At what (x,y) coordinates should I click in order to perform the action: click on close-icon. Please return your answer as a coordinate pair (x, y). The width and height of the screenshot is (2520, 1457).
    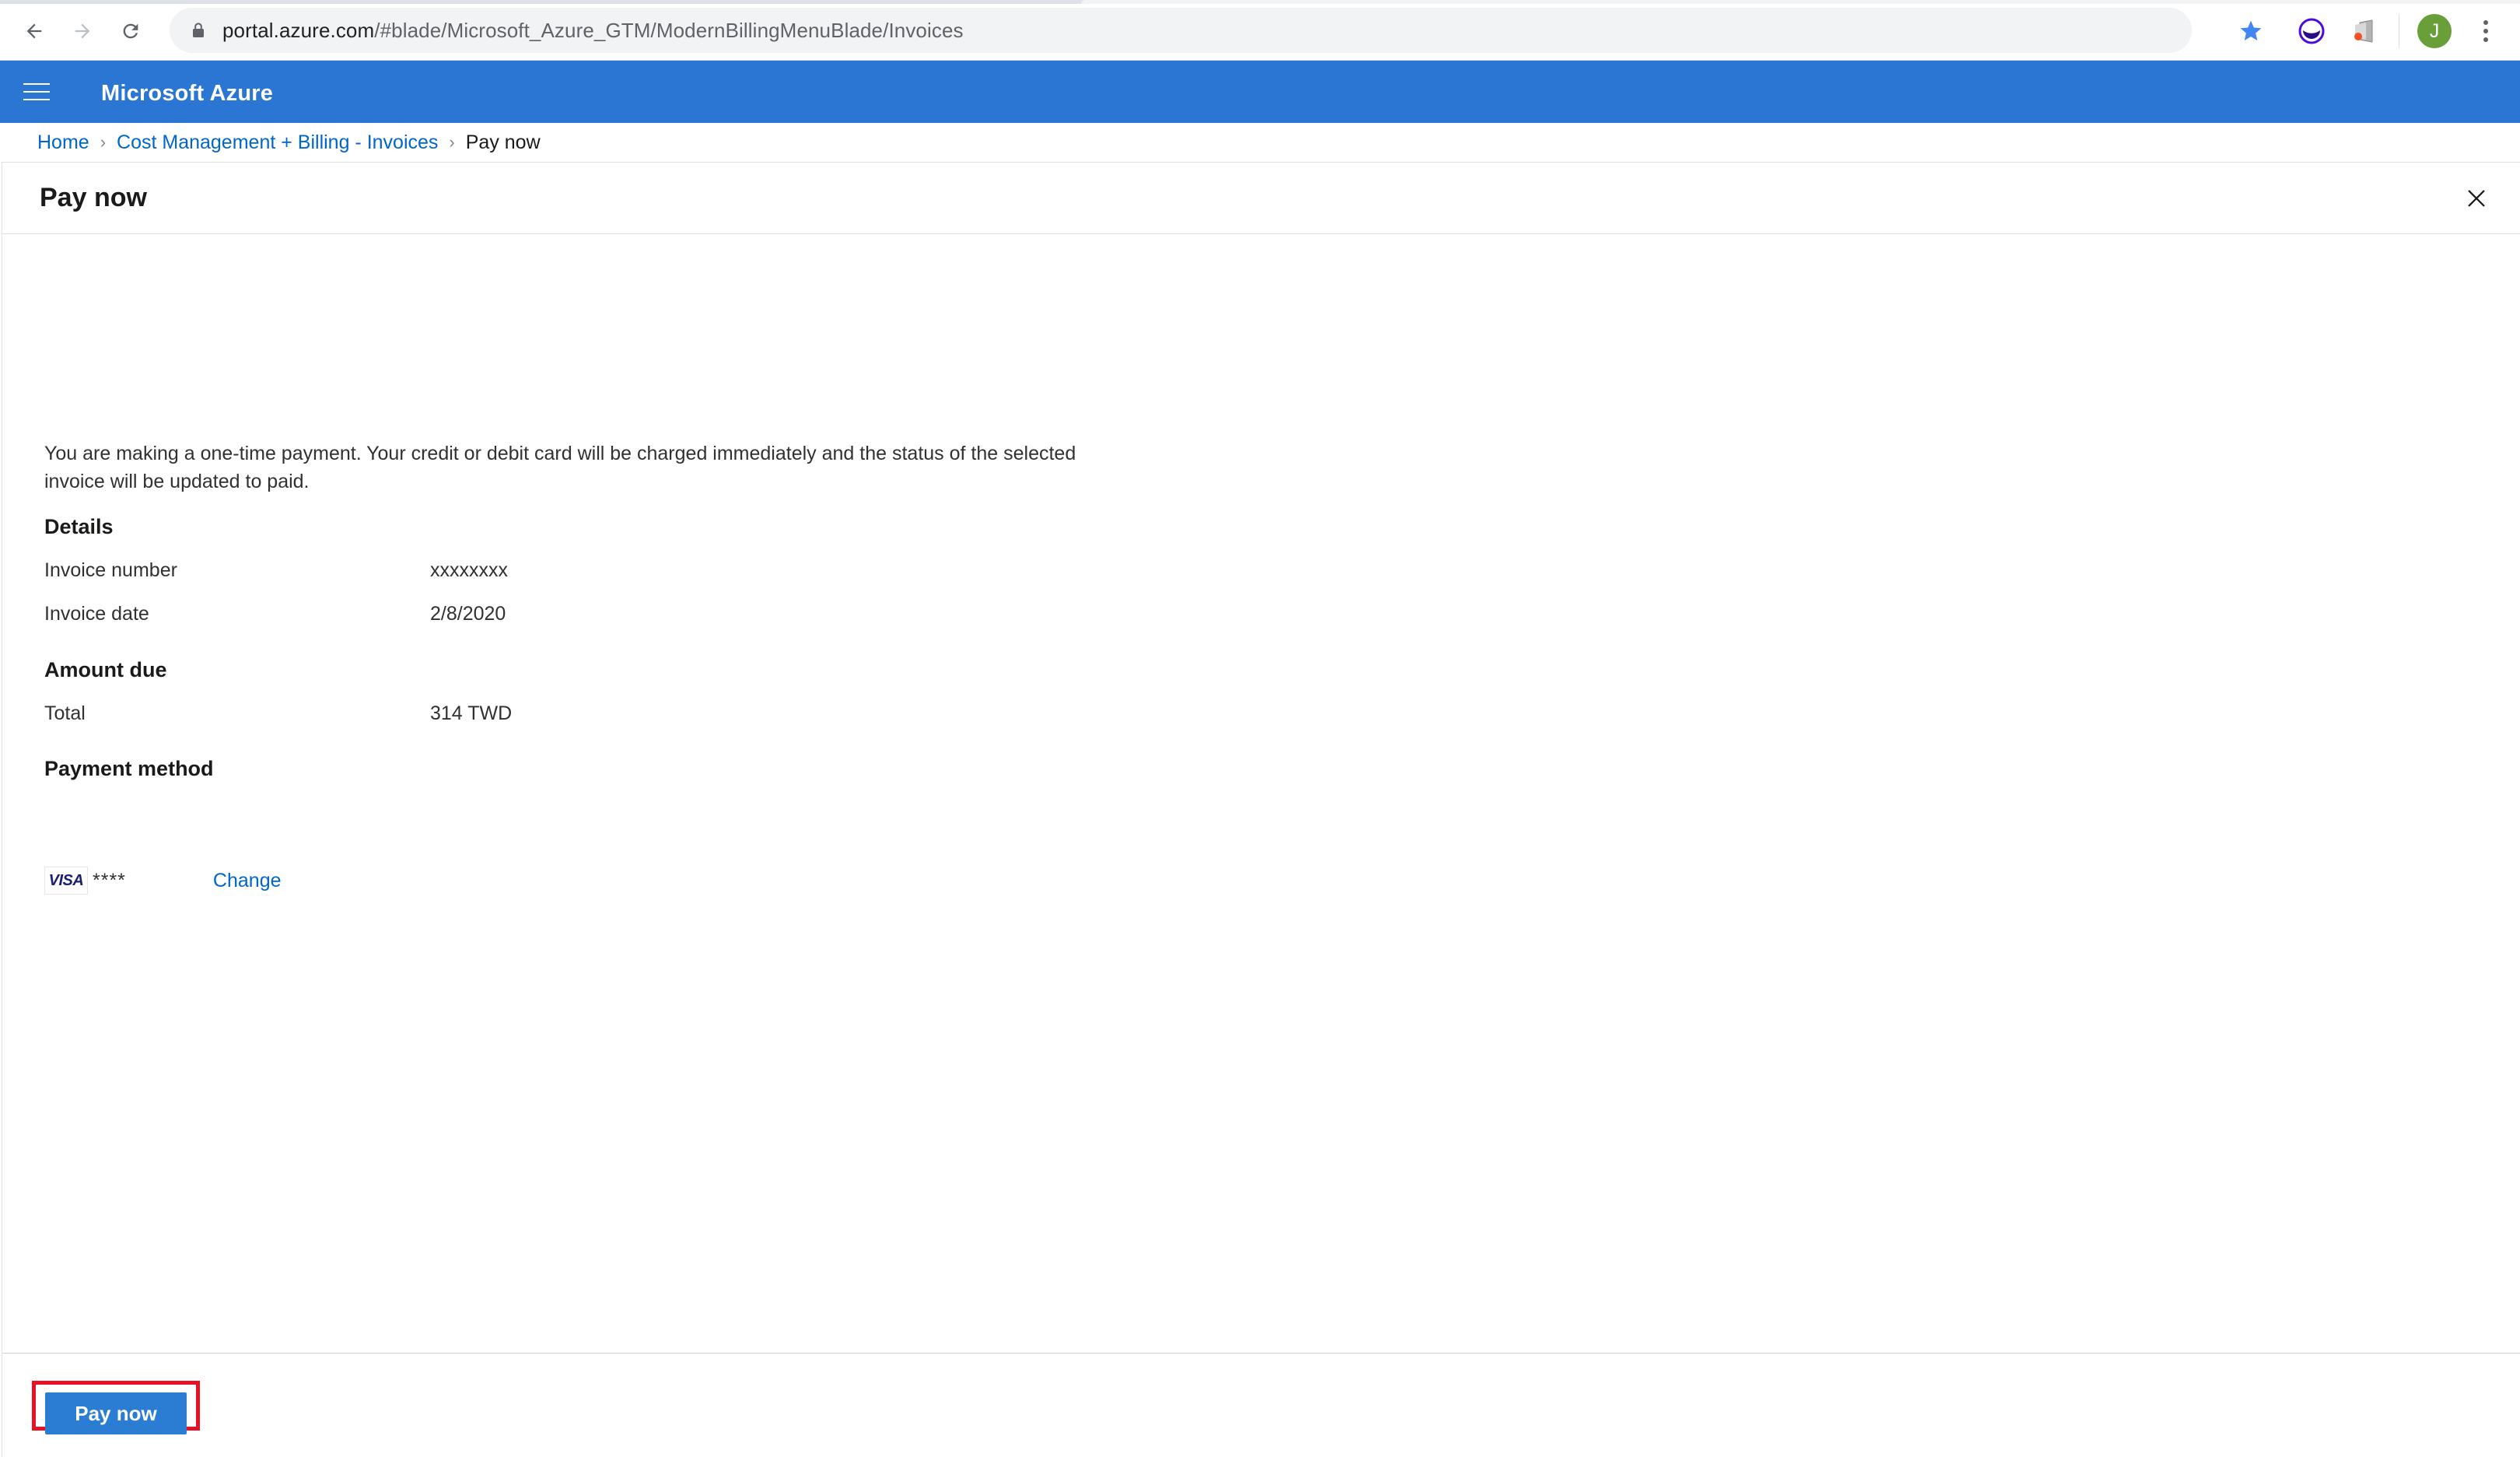
    Looking at the image, I should click on (2477, 198).